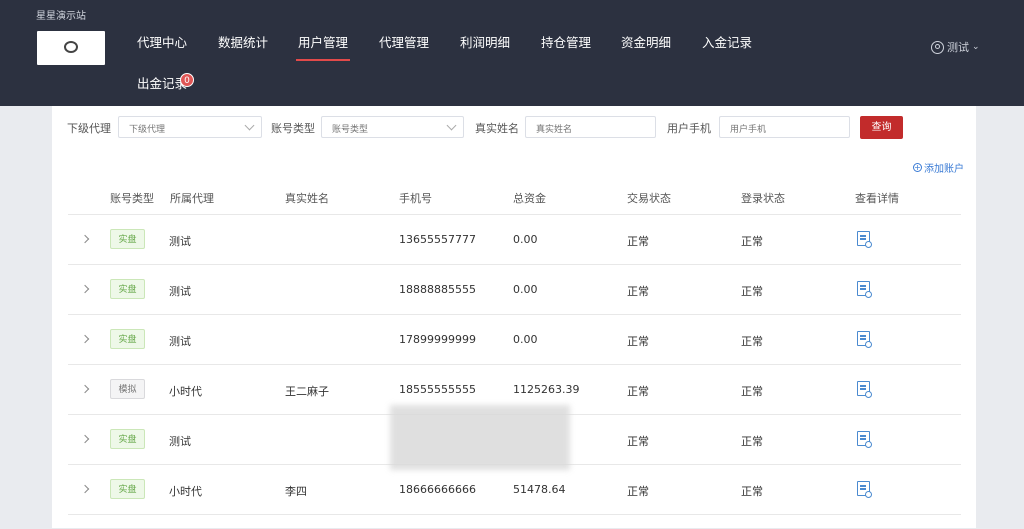 This screenshot has width=1024, height=529. What do you see at coordinates (763, 198) in the screenshot?
I see `column-header-login-status: 登录状态` at bounding box center [763, 198].